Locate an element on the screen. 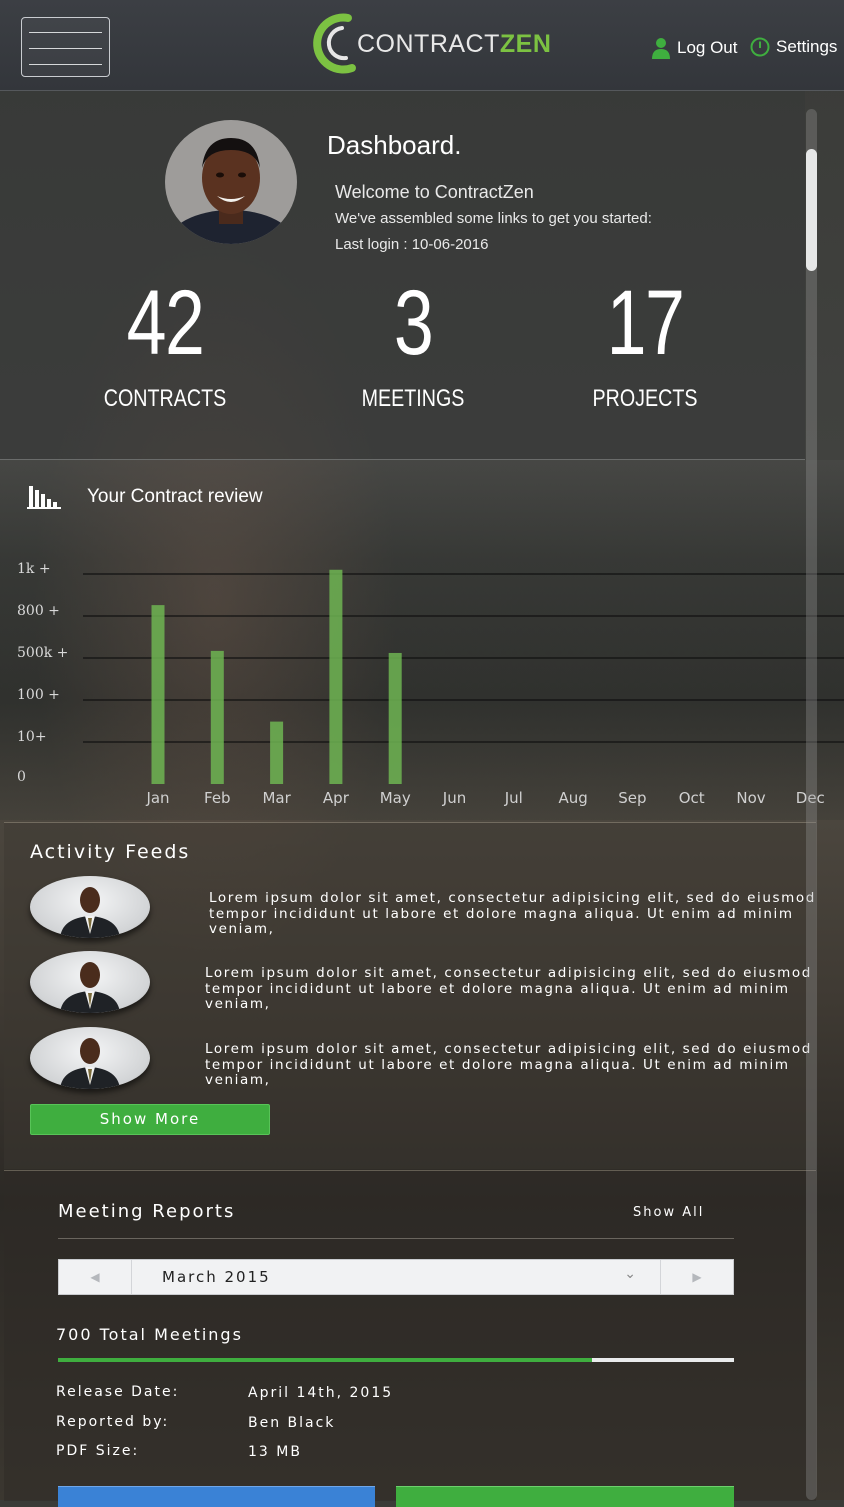  x-tick-label: Jan is located at coordinates (157, 798).